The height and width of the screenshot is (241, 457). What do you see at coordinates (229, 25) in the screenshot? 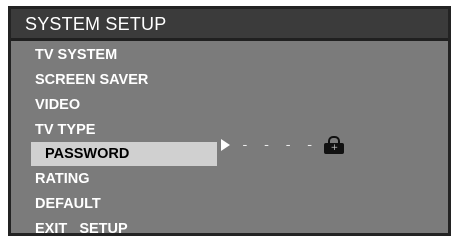
I see `title-bar: SYSTEM SETUP` at bounding box center [229, 25].